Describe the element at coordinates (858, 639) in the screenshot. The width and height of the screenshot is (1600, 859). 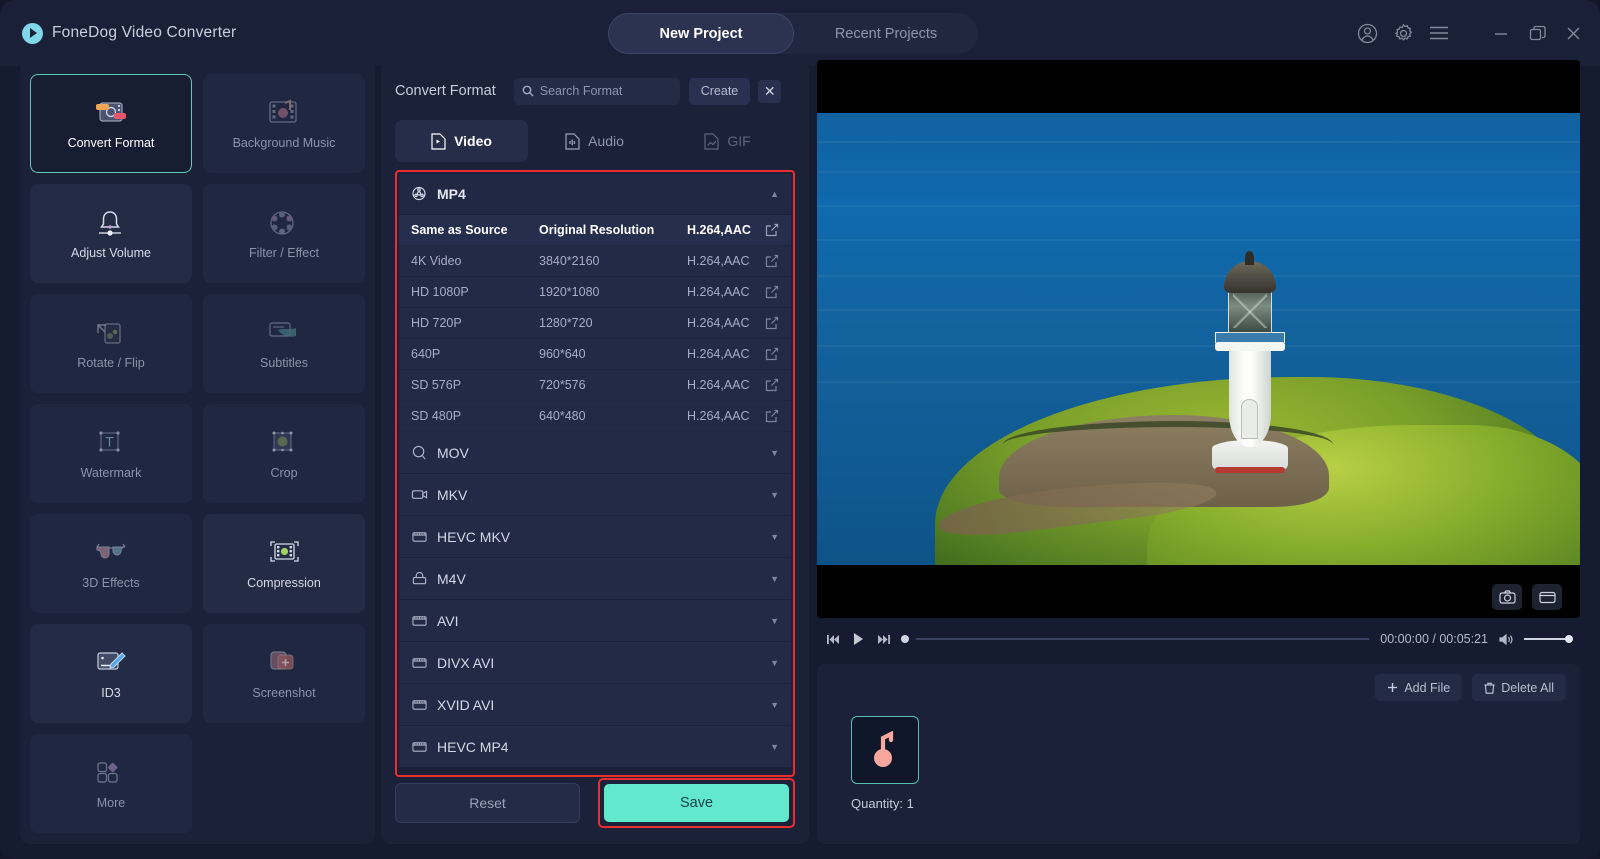
I see `play-icon` at that location.